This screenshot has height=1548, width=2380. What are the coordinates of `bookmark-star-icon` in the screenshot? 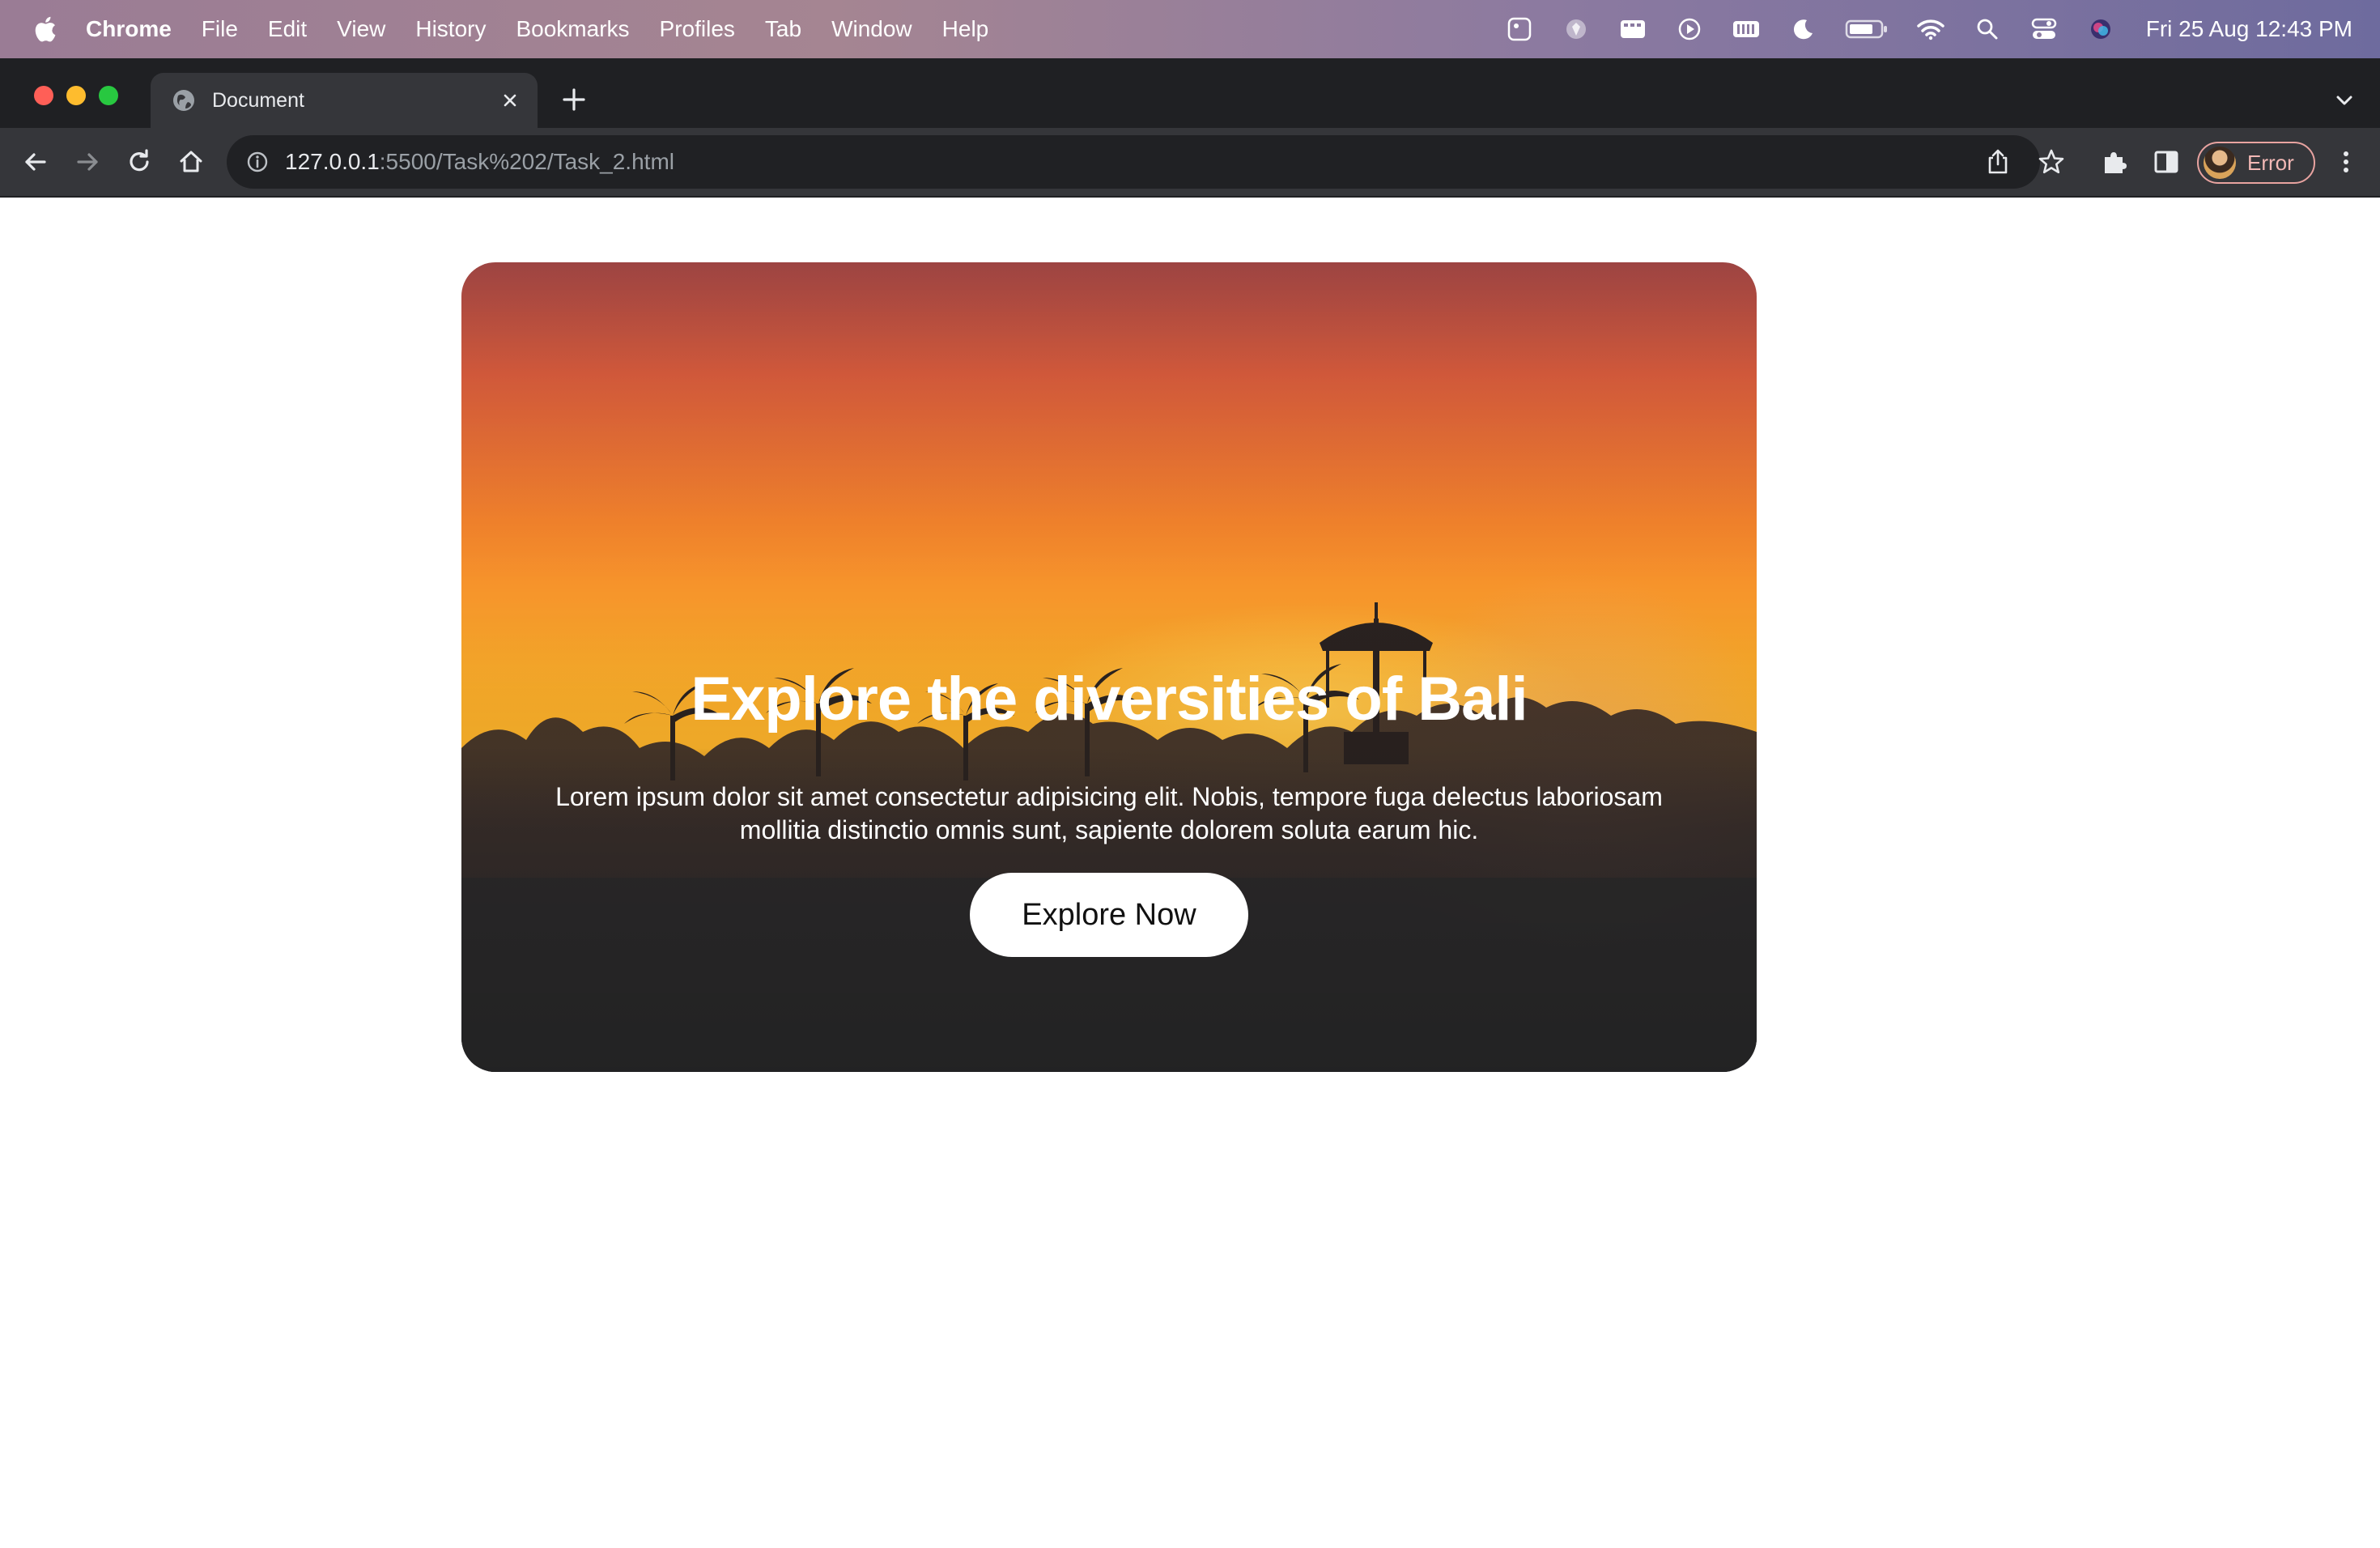 It's located at (2052, 161).